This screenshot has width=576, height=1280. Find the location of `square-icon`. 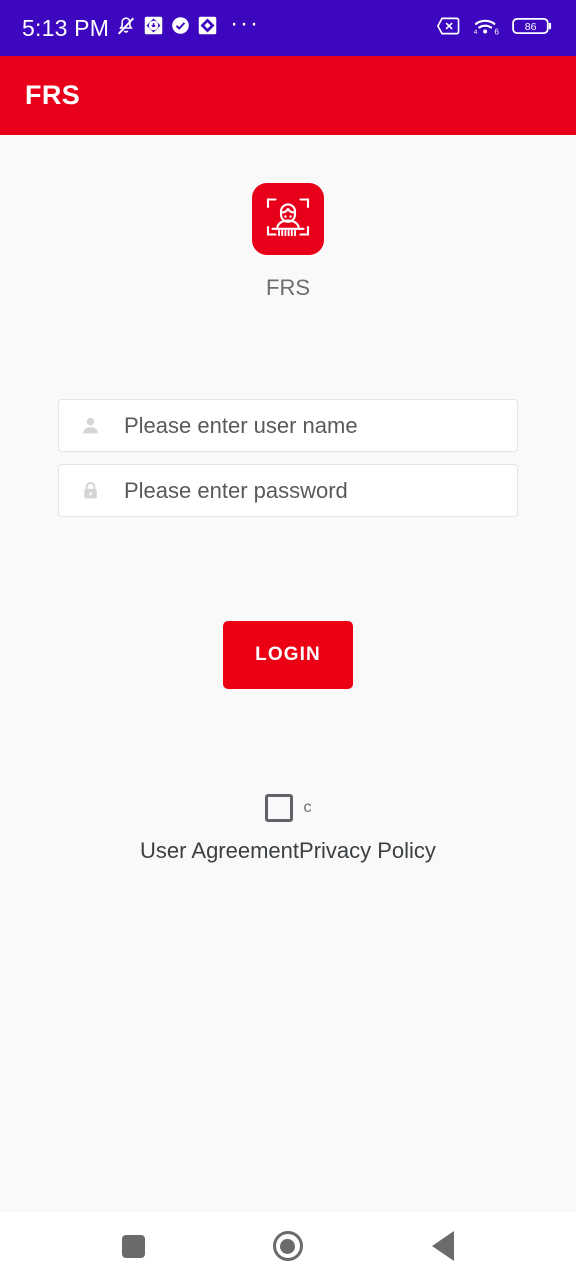

square-icon is located at coordinates (133, 1246).